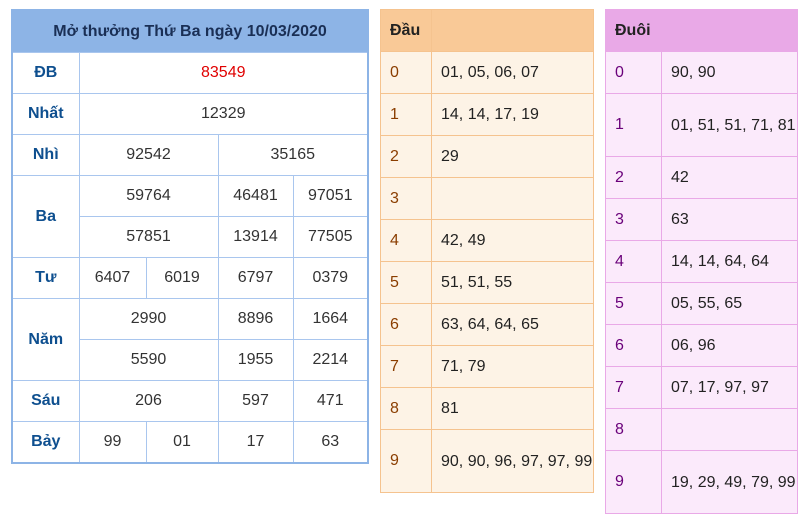 Image resolution: width=810 pixels, height=526 pixels. What do you see at coordinates (45, 442) in the screenshot?
I see `prize-label-bay: Bảy` at bounding box center [45, 442].